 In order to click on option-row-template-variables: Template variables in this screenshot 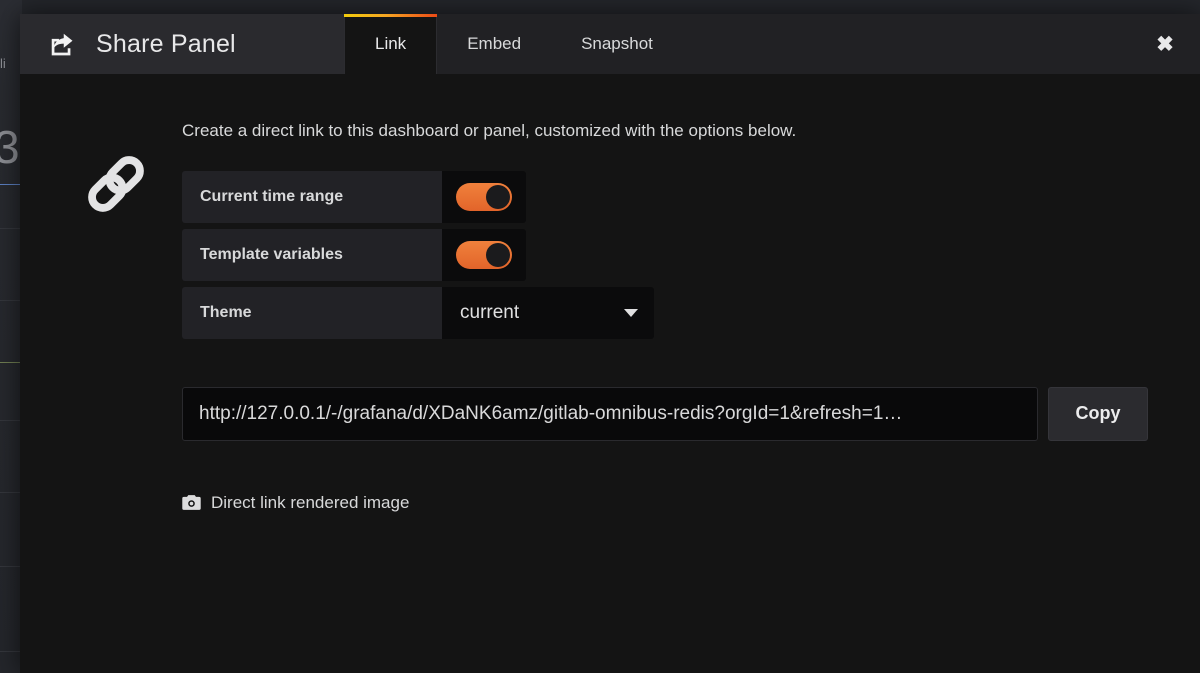, I will do `click(354, 254)`.